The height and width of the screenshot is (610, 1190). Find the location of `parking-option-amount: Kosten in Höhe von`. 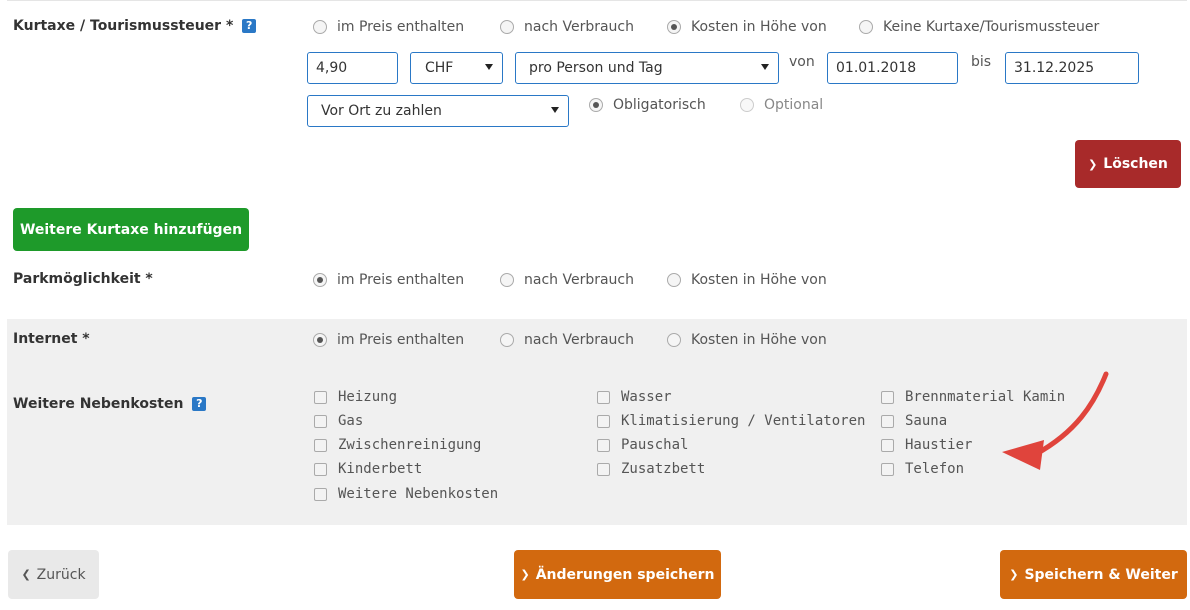

parking-option-amount: Kosten in Höhe von is located at coordinates (747, 280).